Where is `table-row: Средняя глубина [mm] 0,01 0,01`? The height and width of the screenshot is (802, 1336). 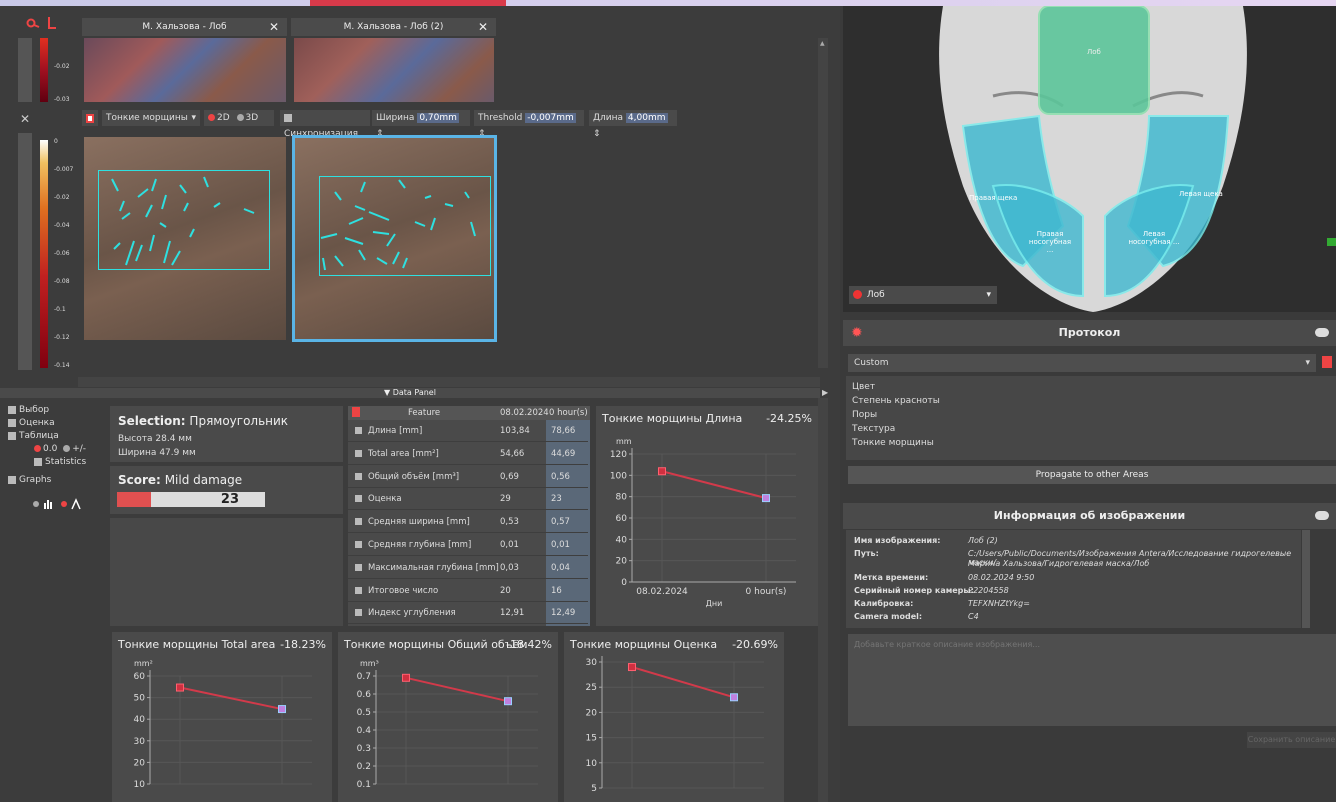
table-row: Средняя глубина [mm] 0,01 0,01 is located at coordinates (468, 545).